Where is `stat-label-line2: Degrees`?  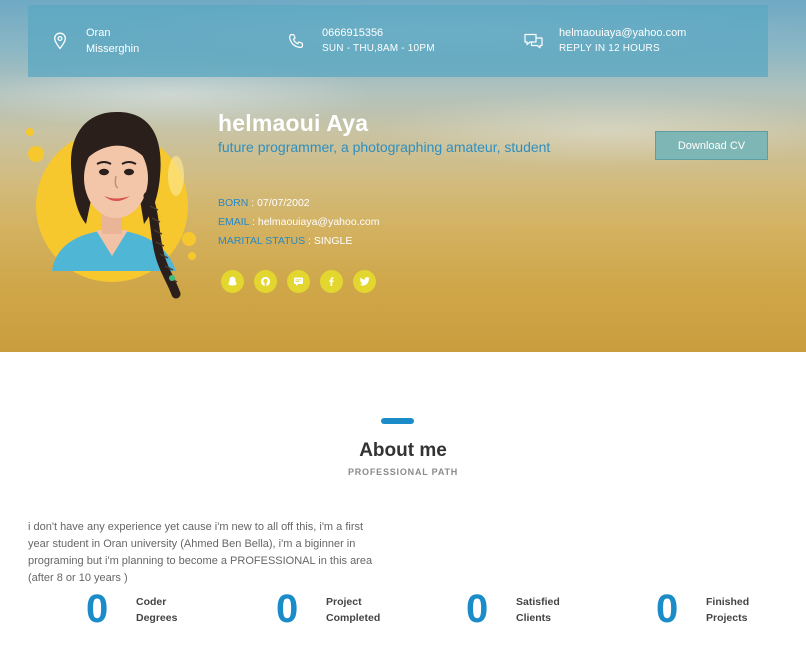 stat-label-line2: Degrees is located at coordinates (157, 617).